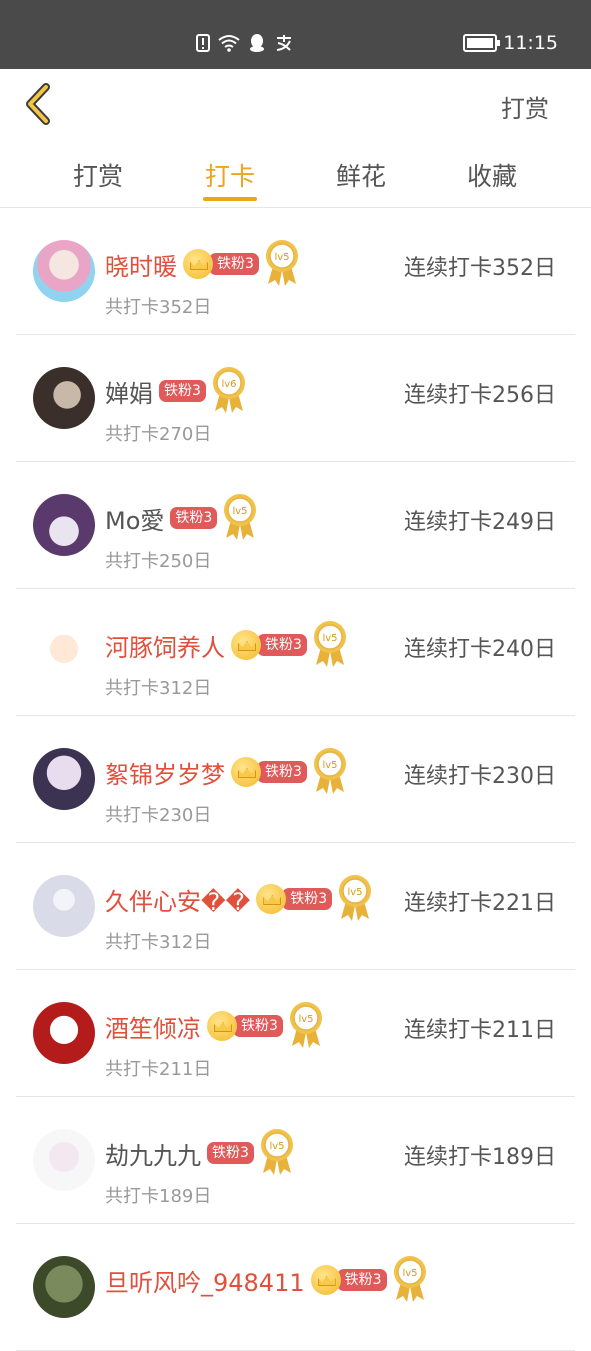 The image size is (591, 1351). I want to click on back-button, so click(40, 104).